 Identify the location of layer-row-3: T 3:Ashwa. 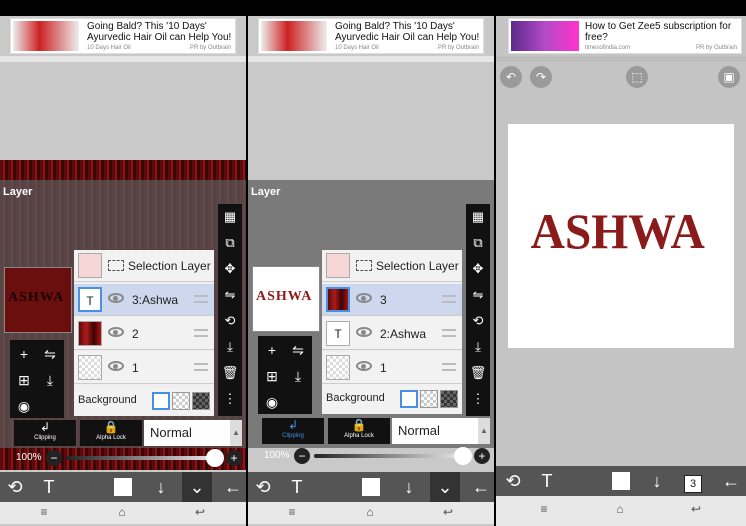
(144, 300).